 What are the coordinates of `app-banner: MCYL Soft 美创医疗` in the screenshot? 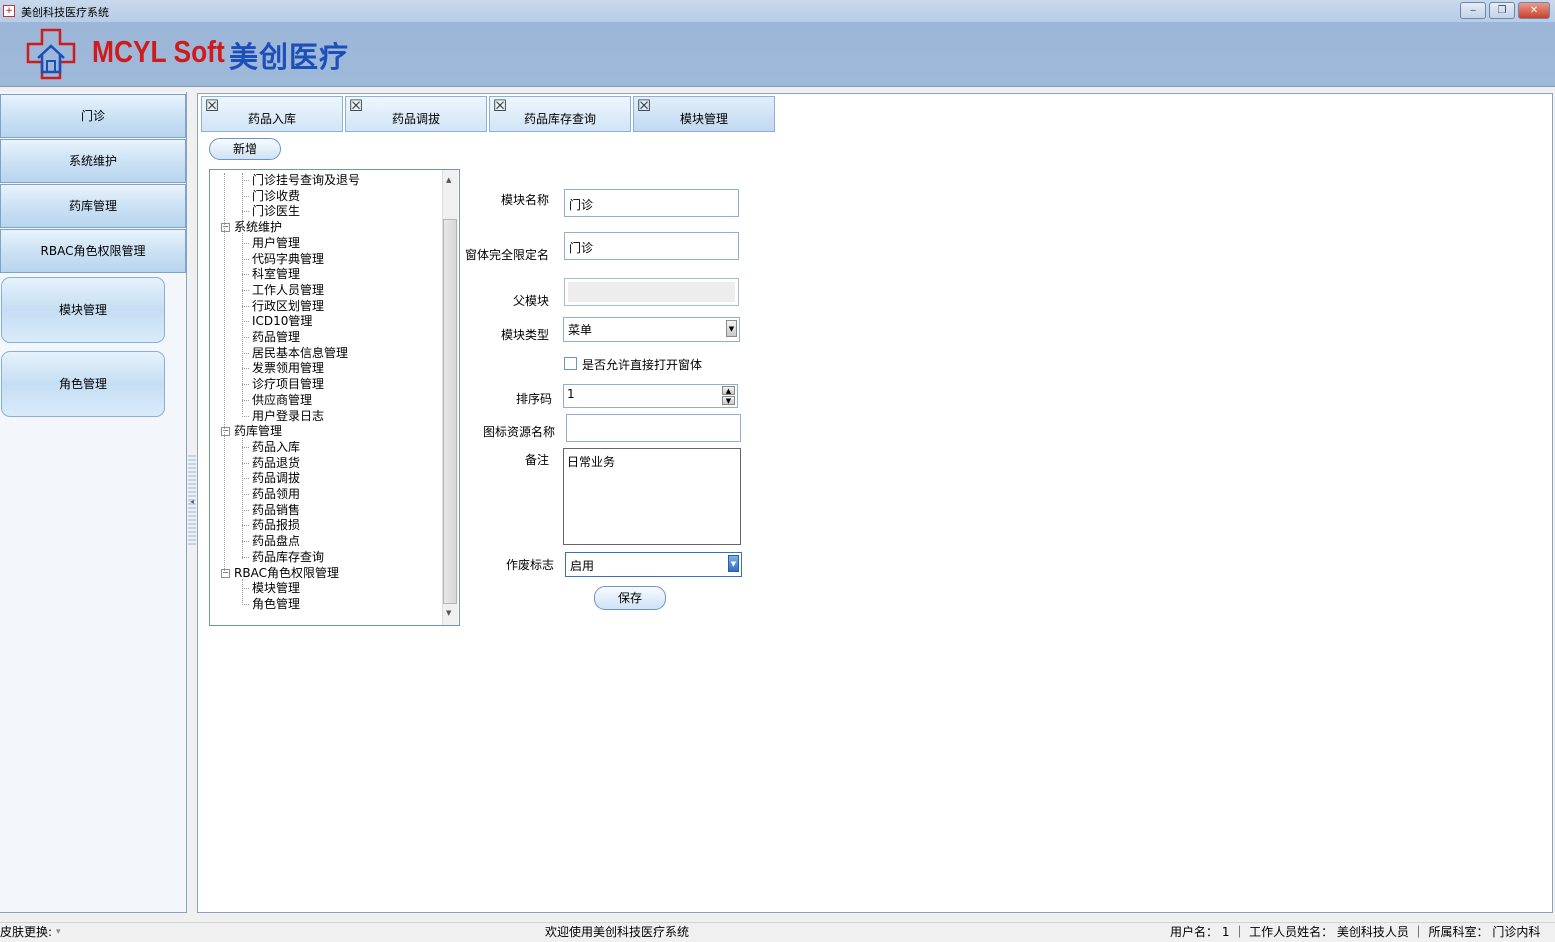 It's located at (777, 54).